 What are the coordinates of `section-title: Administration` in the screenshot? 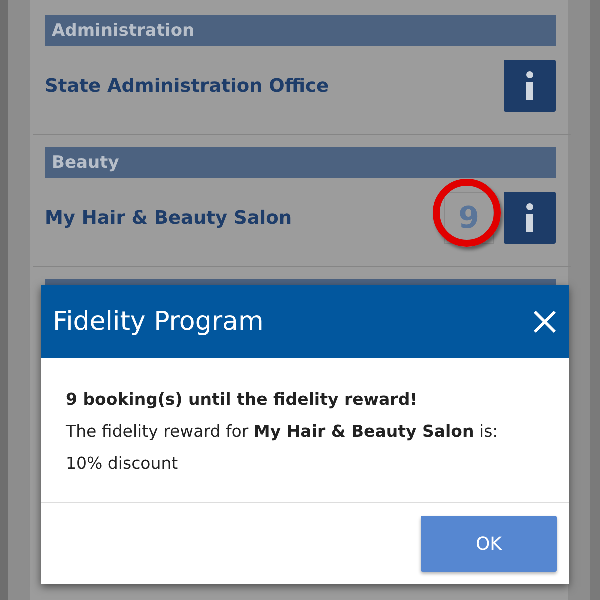 It's located at (123, 30).